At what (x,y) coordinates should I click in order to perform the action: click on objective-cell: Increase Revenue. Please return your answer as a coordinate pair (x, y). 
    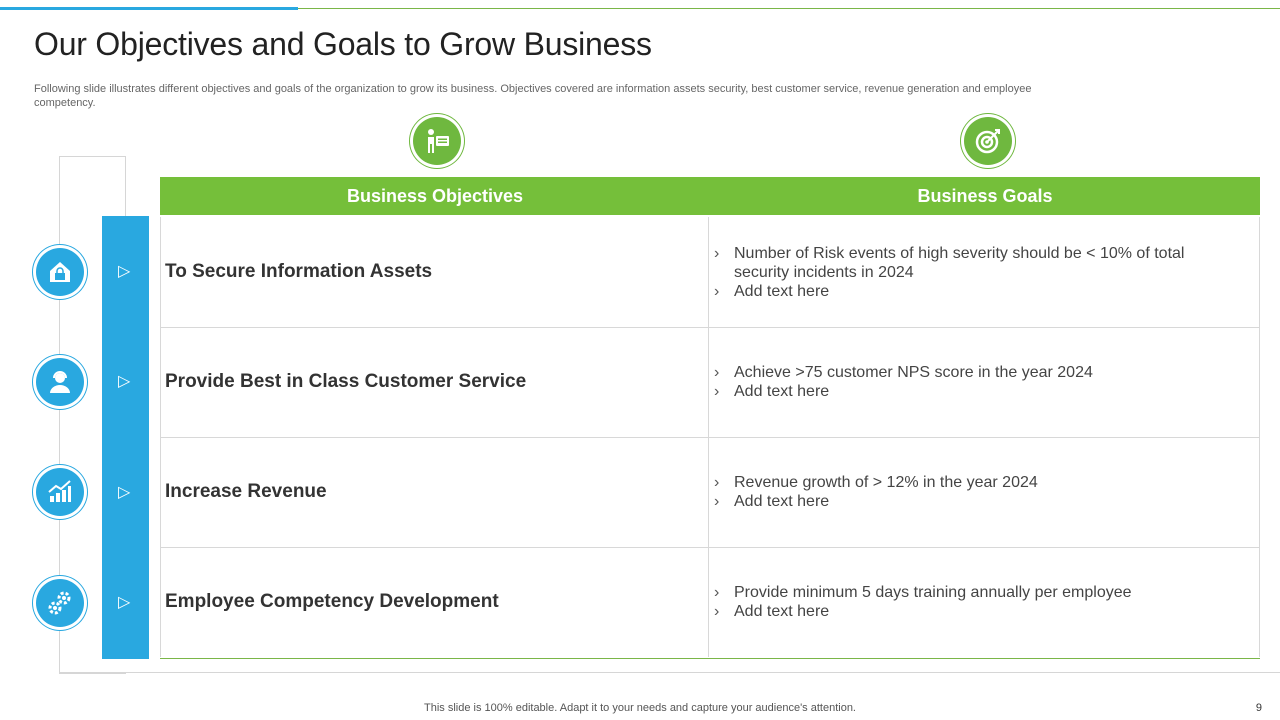
    Looking at the image, I should click on (434, 492).